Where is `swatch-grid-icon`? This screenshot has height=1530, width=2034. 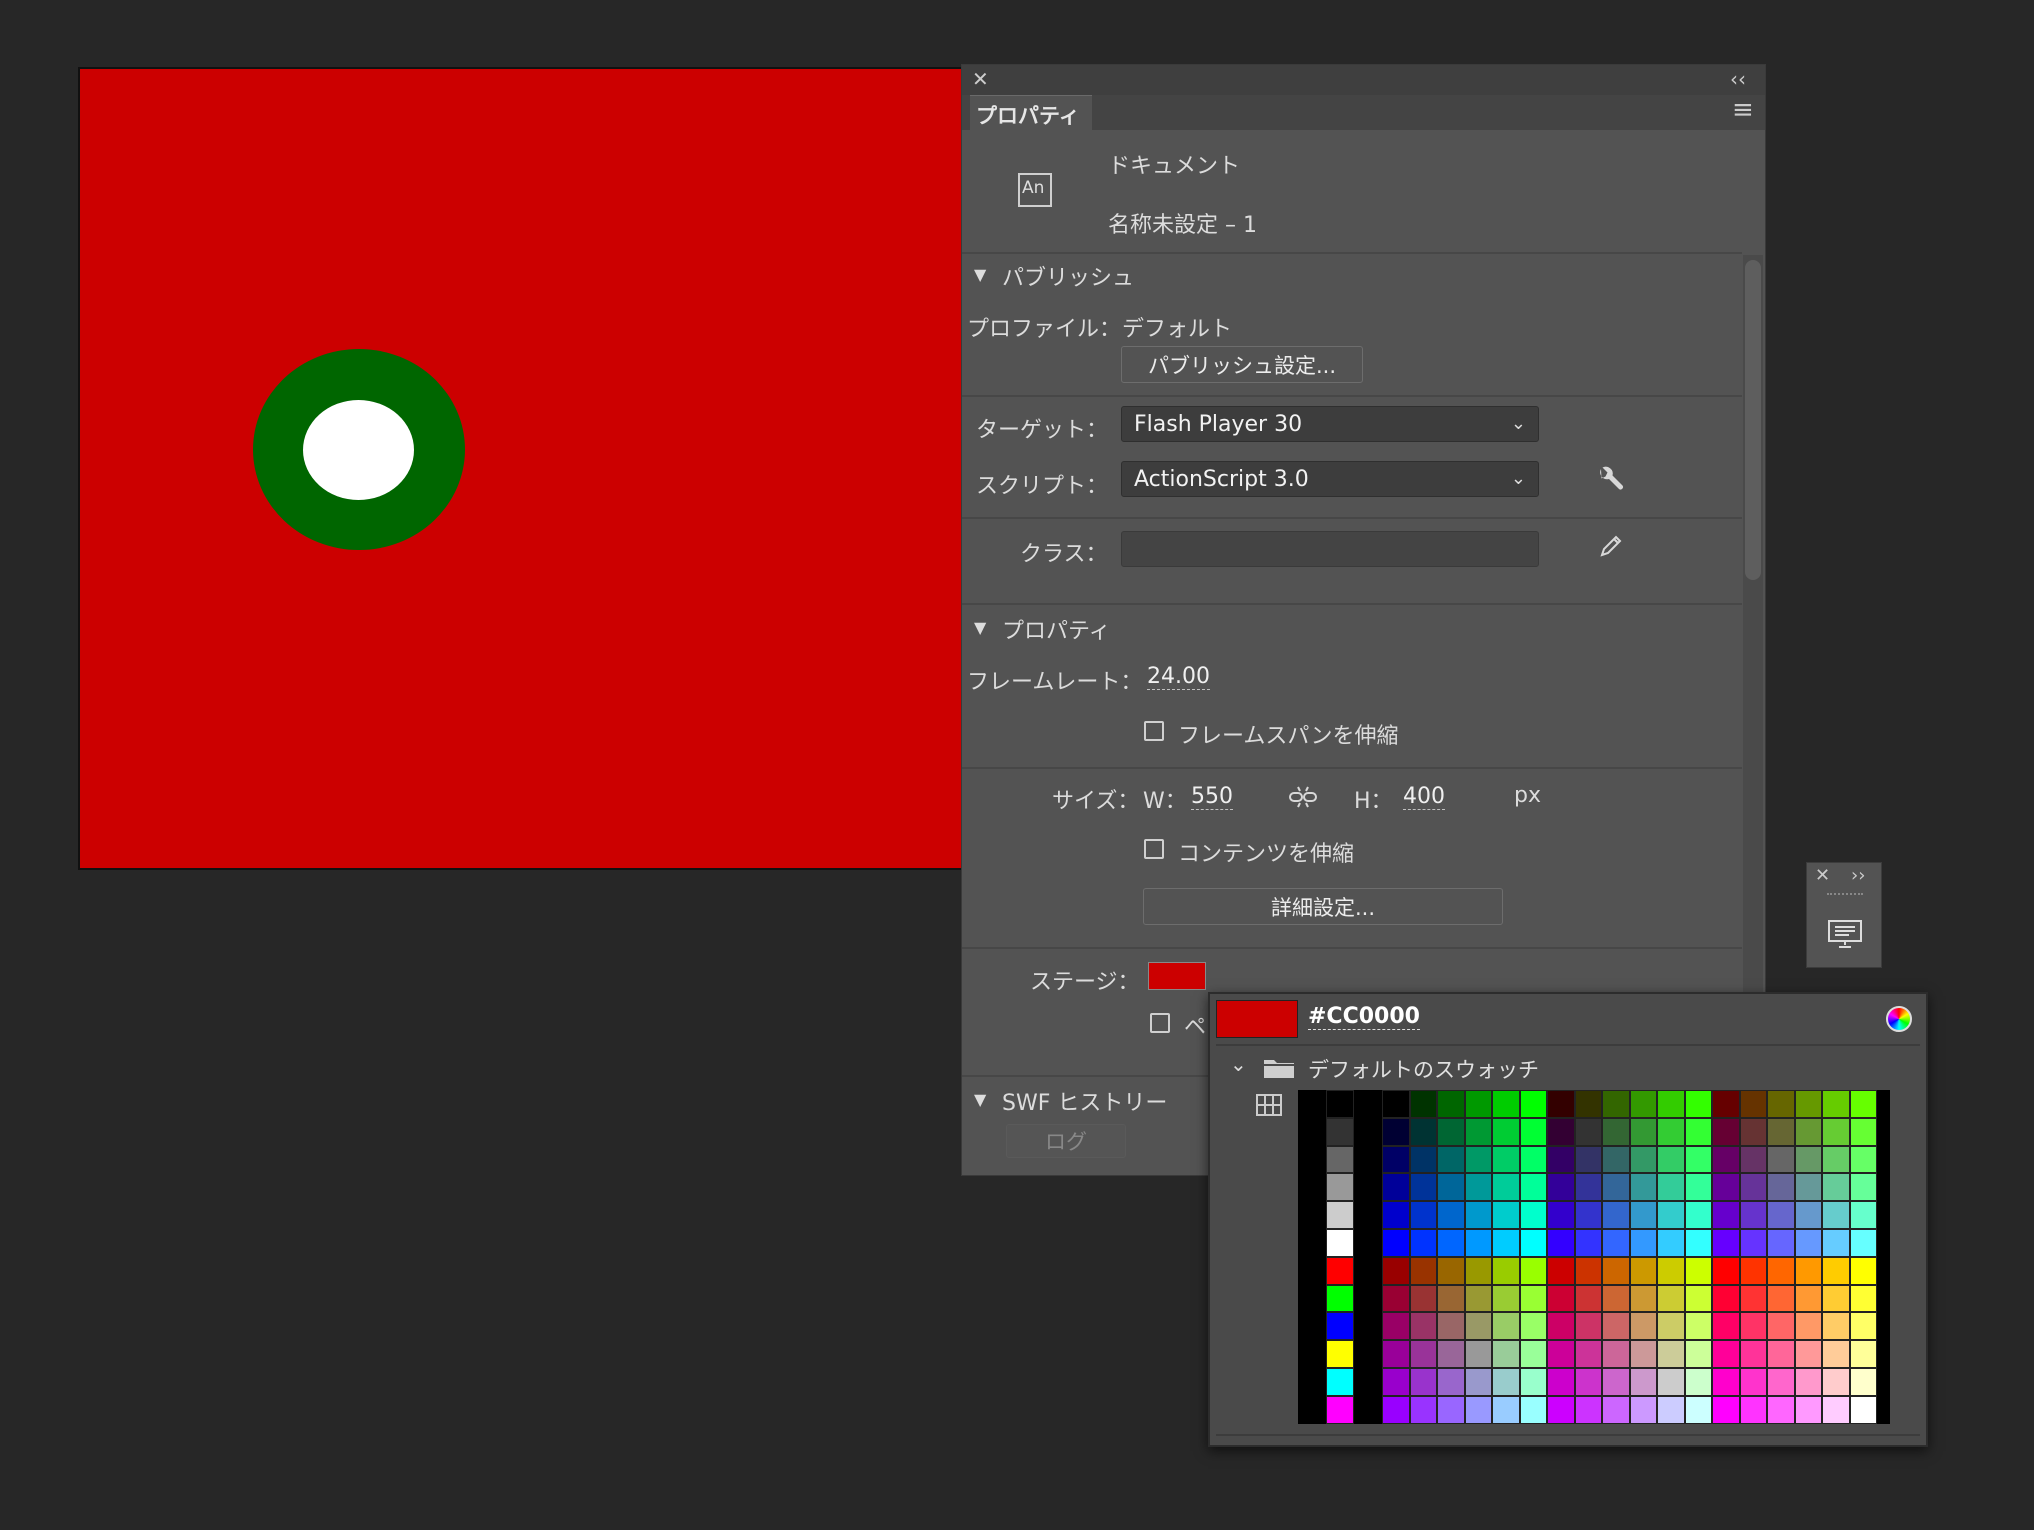
swatch-grid-icon is located at coordinates (1269, 1105).